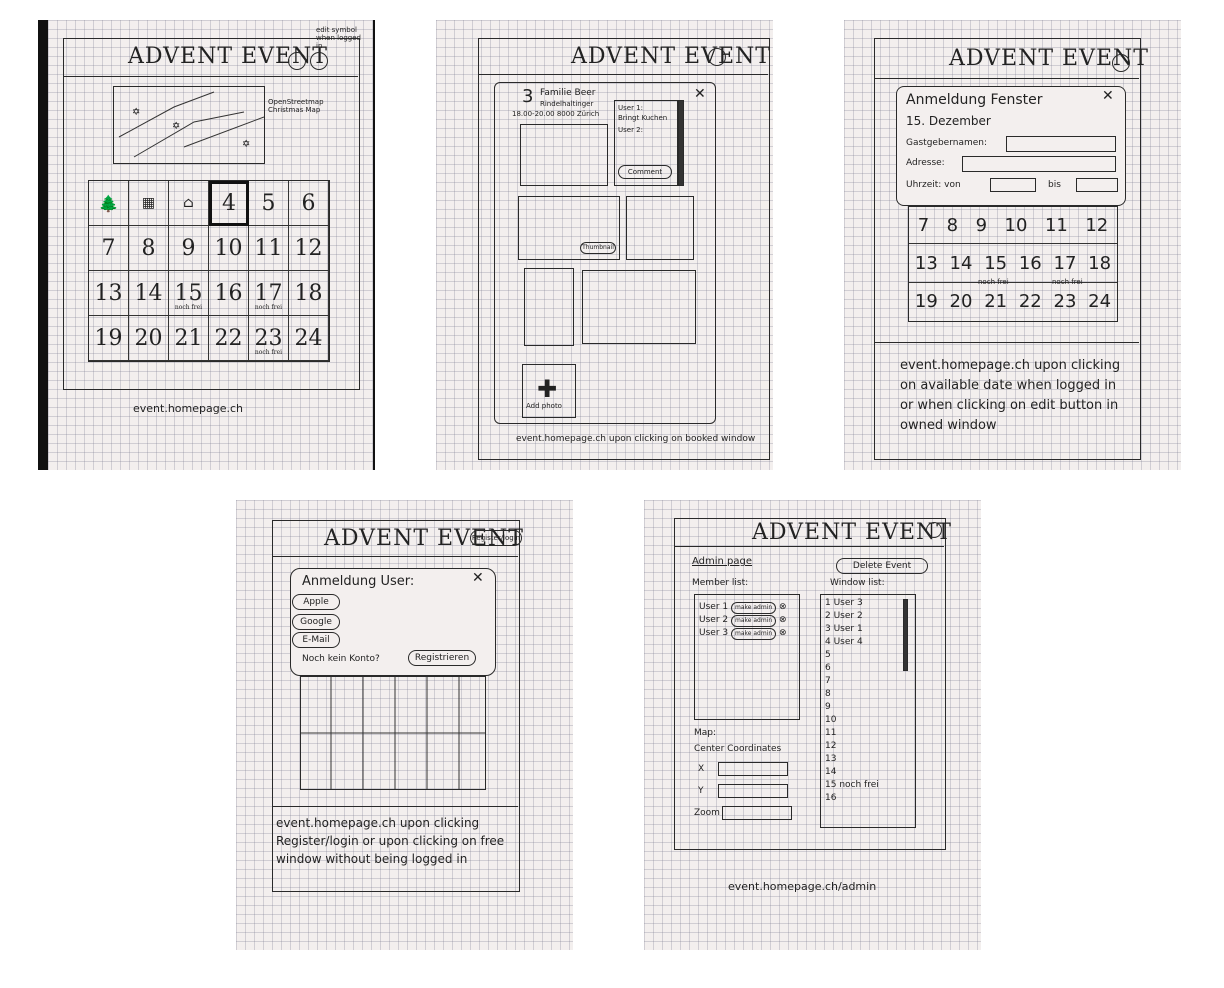  What do you see at coordinates (338, 38) in the screenshot?
I see `edit-note: edit symbol when logged in` at bounding box center [338, 38].